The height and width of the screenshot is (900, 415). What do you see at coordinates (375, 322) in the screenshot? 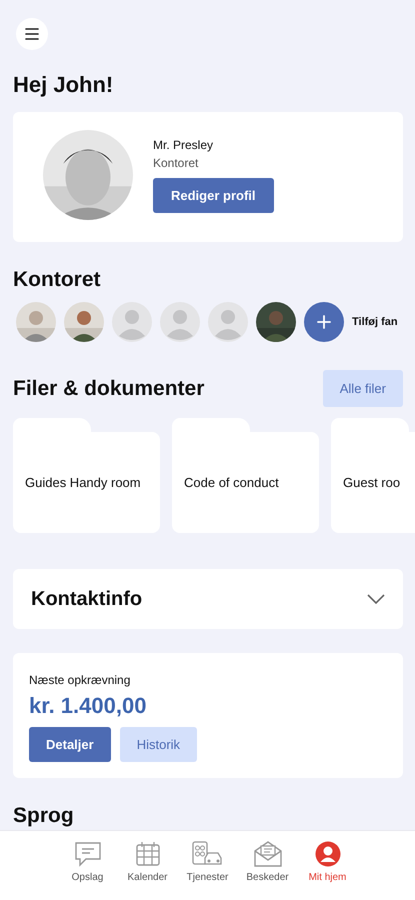
I see `add-label: Tilføj fan` at bounding box center [375, 322].